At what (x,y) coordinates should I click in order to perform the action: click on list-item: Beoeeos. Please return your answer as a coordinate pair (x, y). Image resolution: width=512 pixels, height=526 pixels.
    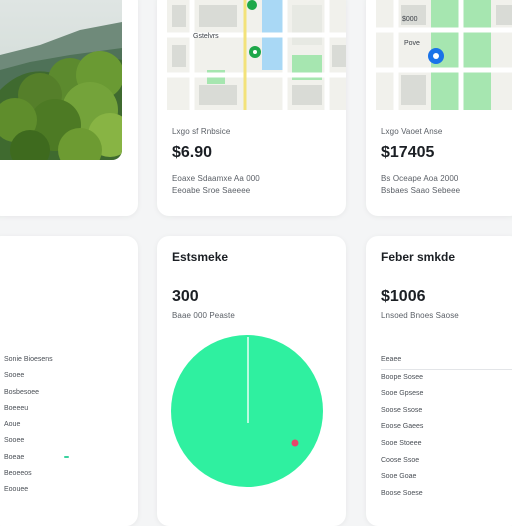
    Looking at the image, I should click on (28, 474).